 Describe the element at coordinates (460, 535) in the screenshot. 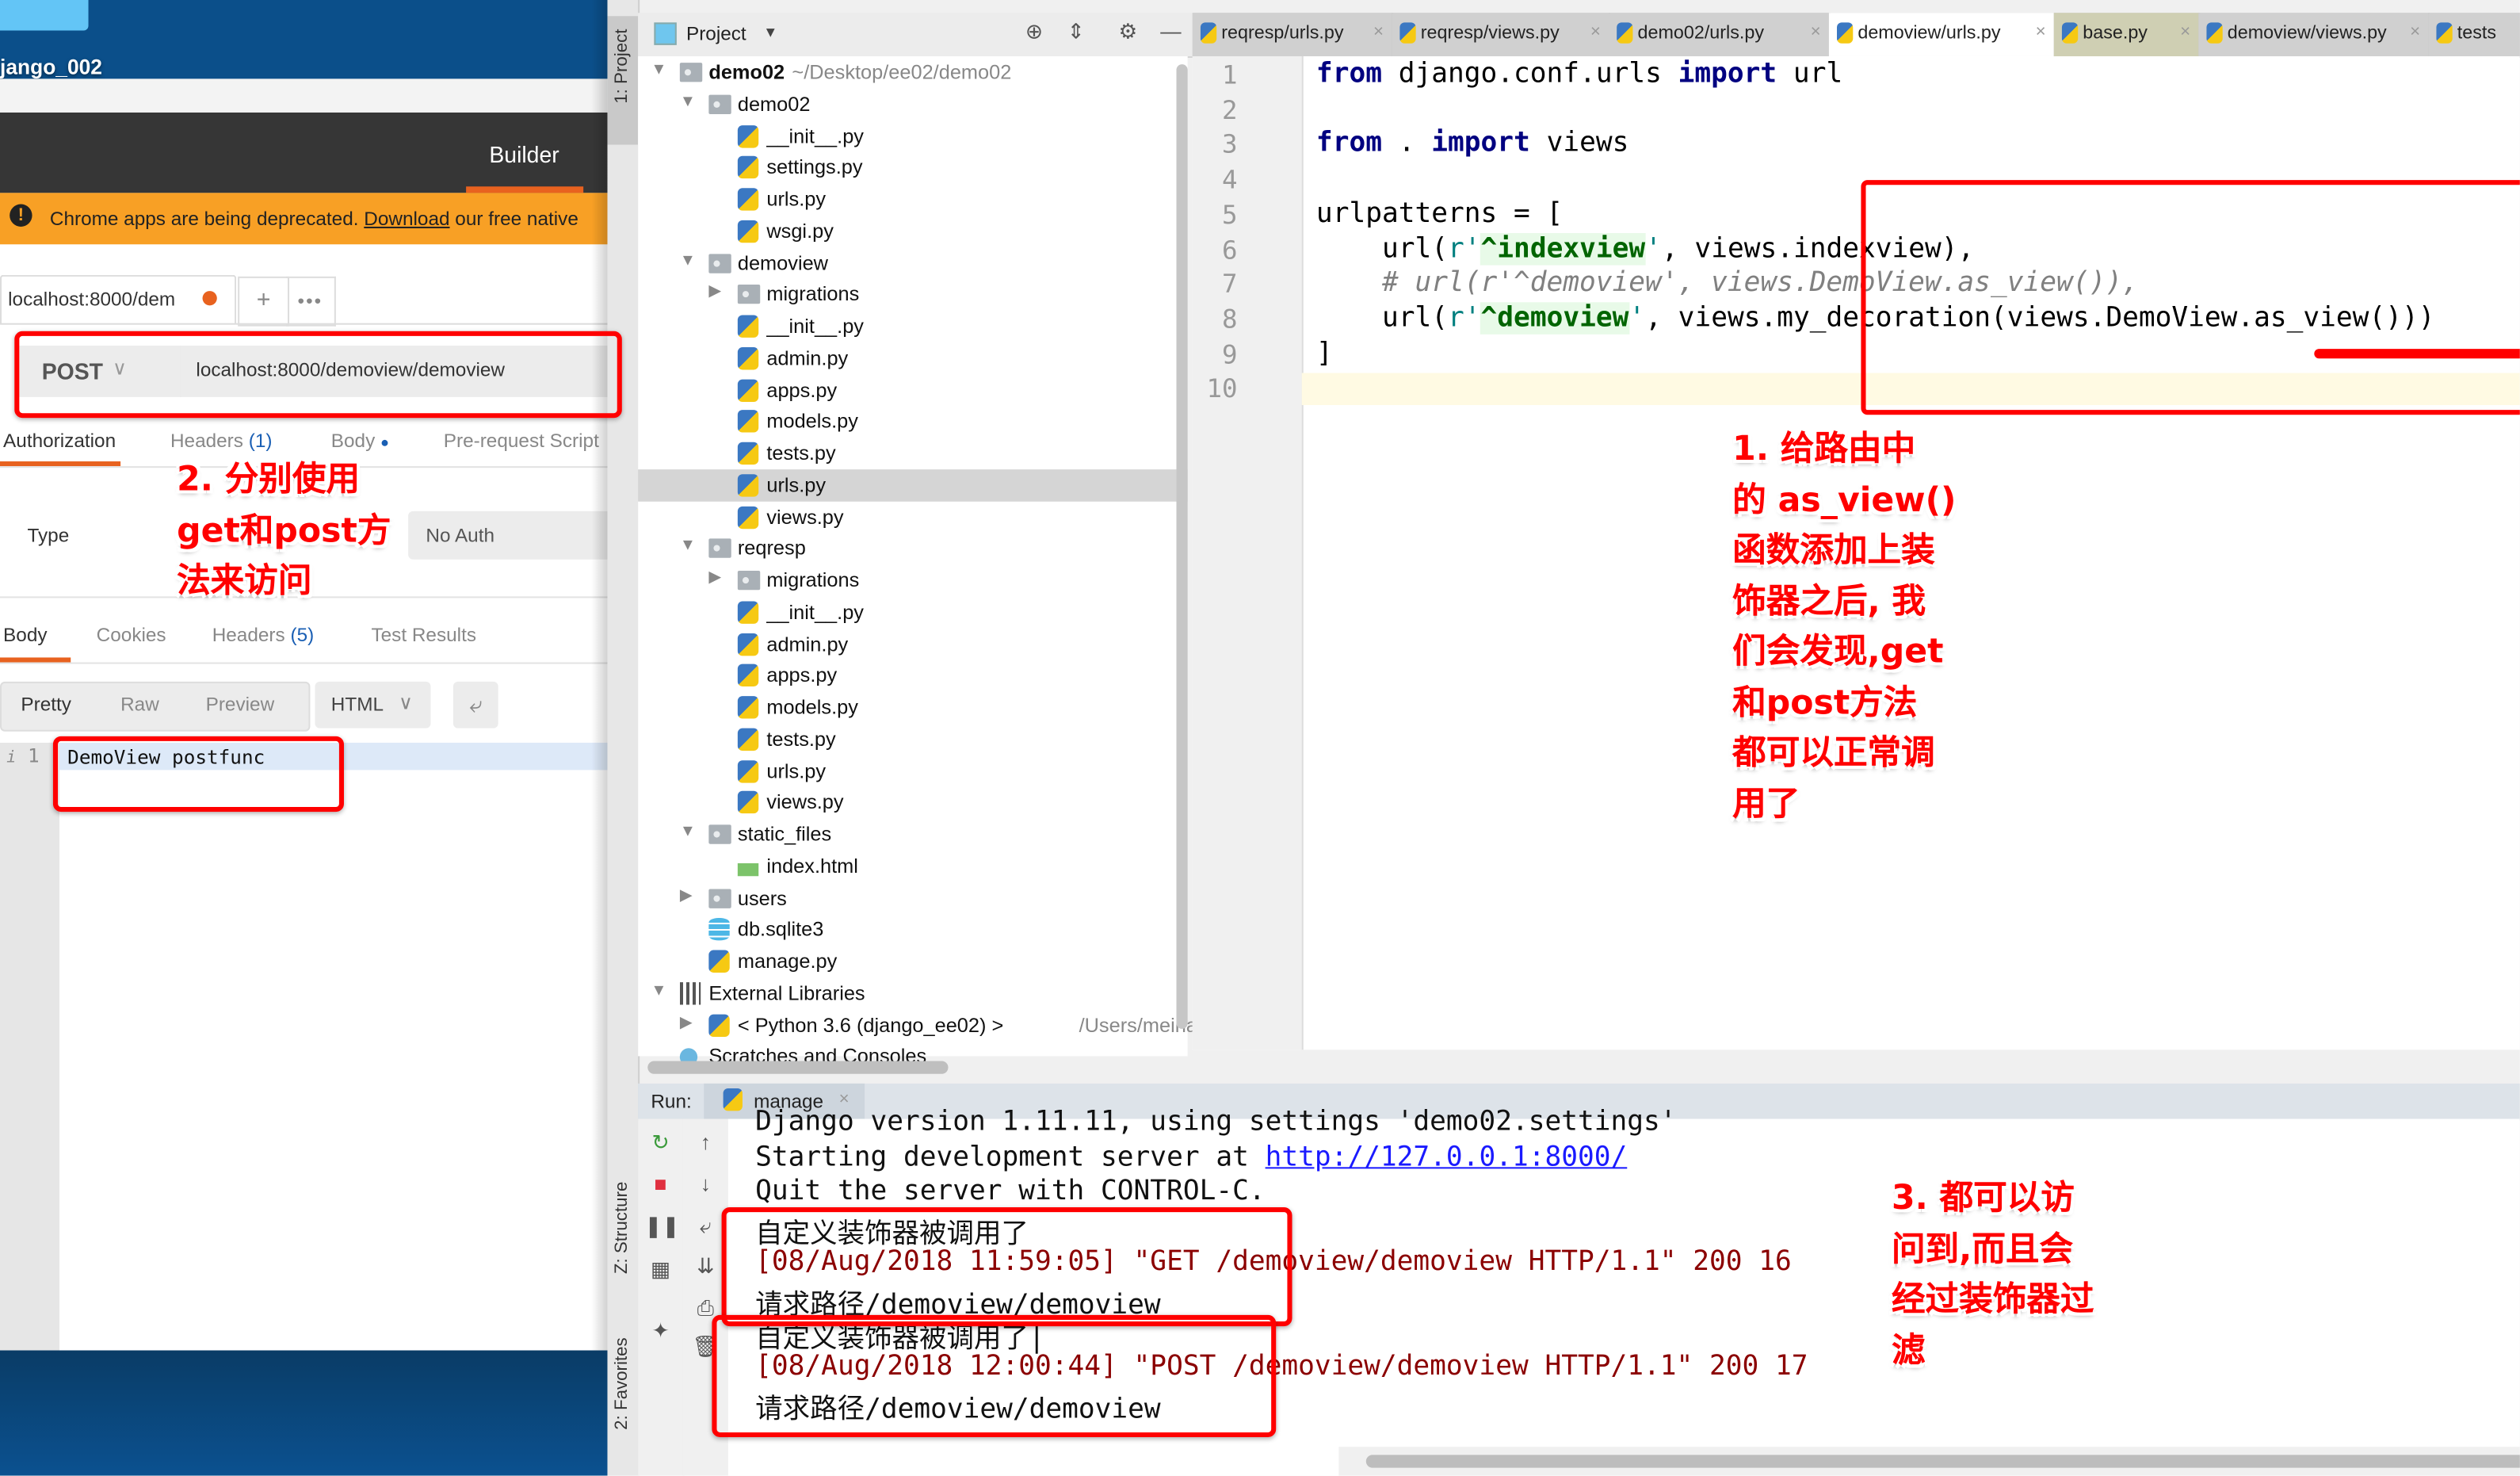

I see `auth-type-value: No Auth` at that location.